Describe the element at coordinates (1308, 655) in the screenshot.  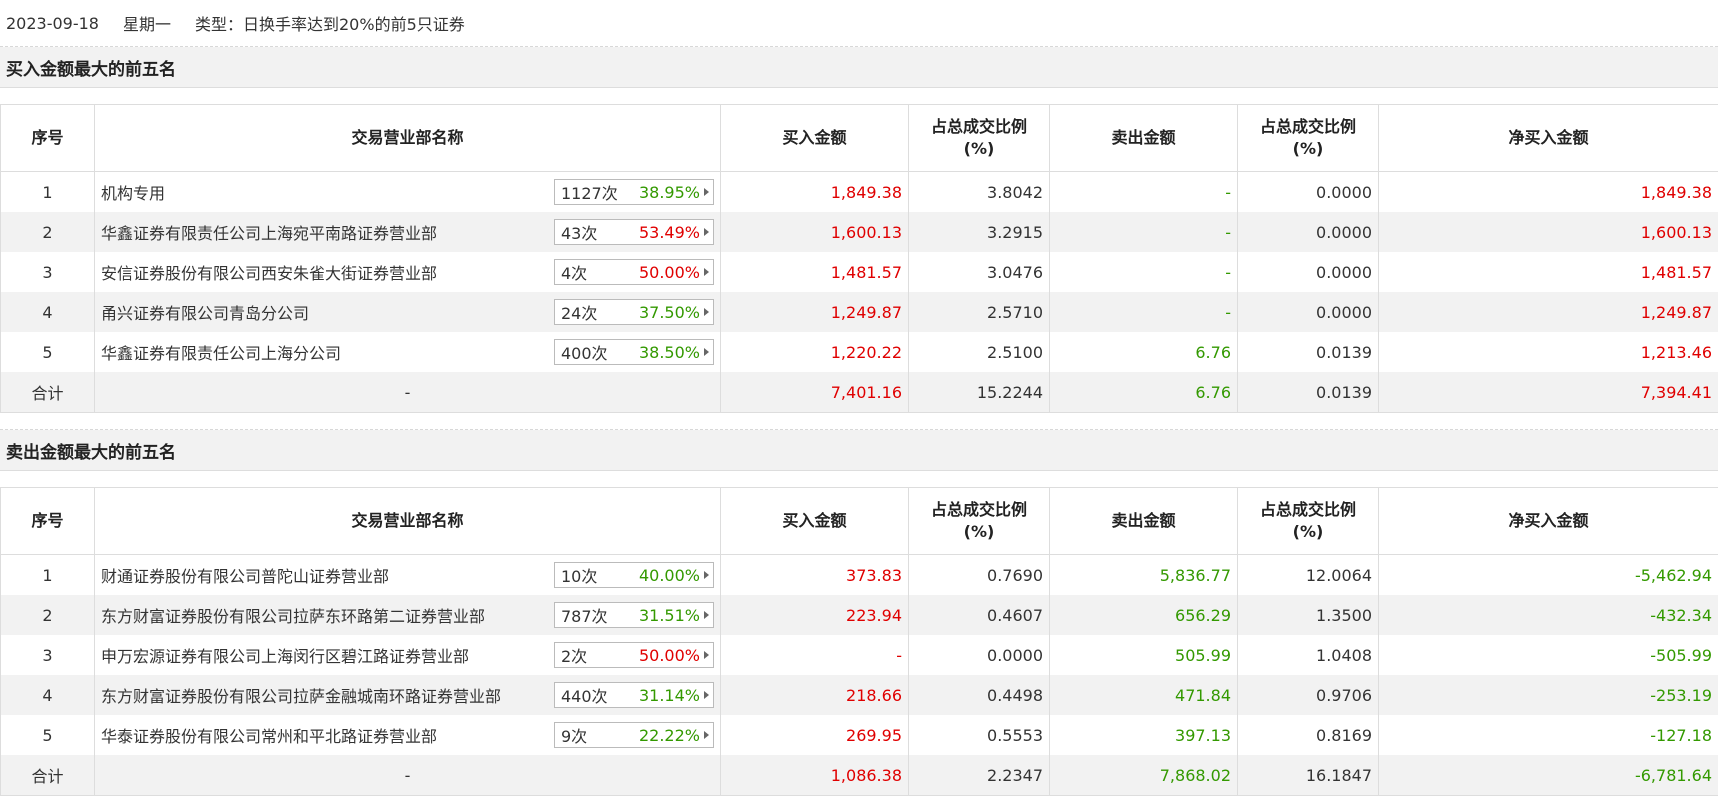
I see `sell-ratio-cell: 1.0408` at that location.